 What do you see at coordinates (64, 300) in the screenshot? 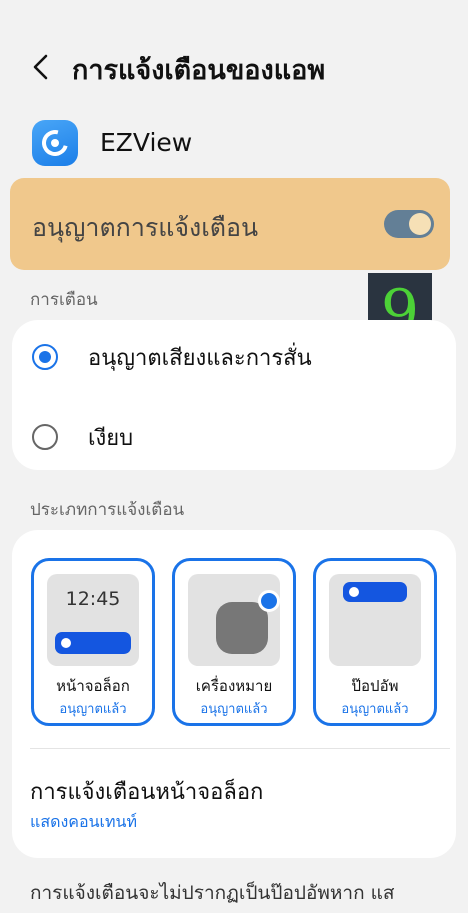
I see `alerts-section-label: การเตือน` at bounding box center [64, 300].